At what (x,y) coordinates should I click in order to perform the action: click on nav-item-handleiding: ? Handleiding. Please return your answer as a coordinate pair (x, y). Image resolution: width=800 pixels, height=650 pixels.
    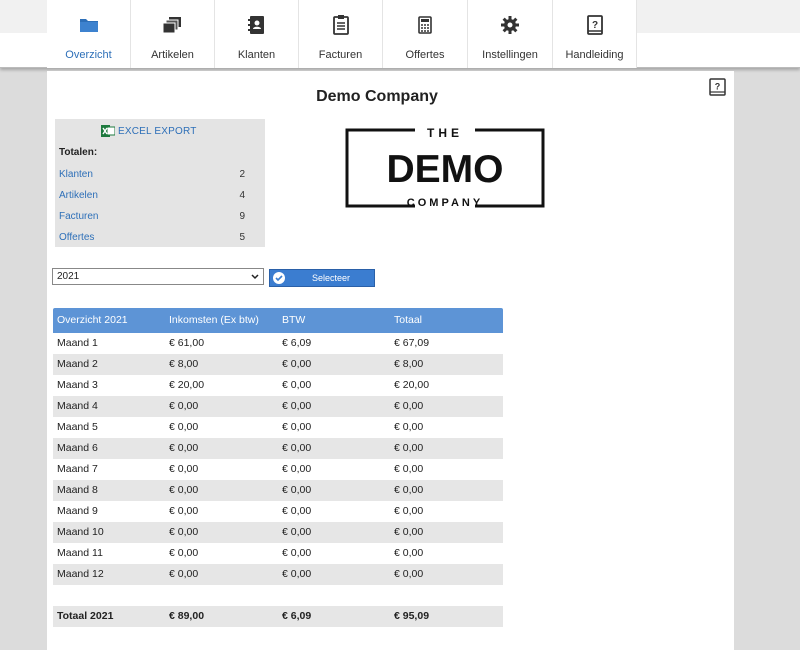
    Looking at the image, I should click on (595, 34).